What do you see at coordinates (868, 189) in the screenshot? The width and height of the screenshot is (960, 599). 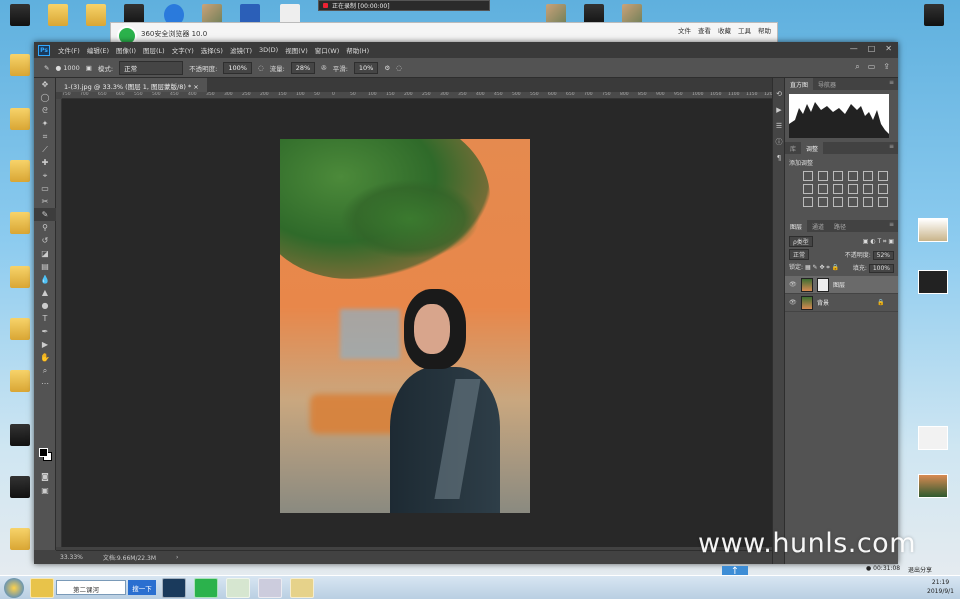 I see `channel-mixer-icon` at bounding box center [868, 189].